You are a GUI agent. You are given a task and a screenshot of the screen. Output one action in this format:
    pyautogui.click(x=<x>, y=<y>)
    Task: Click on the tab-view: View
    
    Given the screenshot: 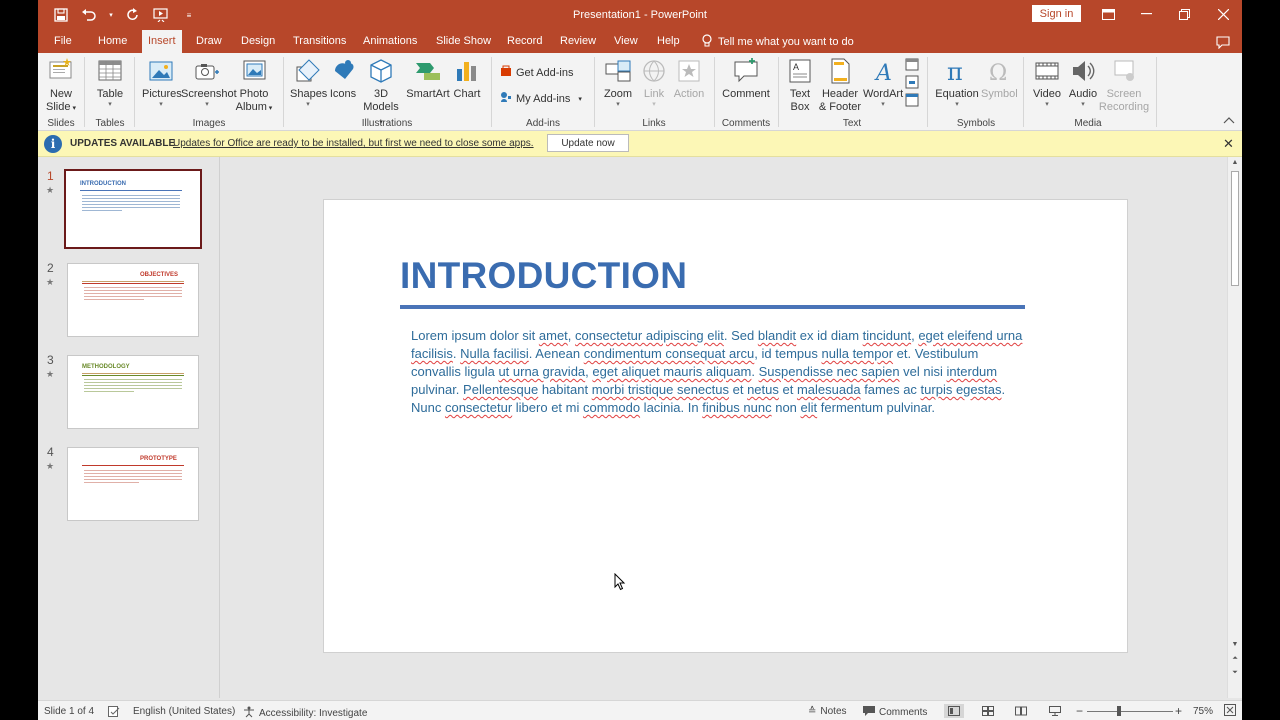 What is the action you would take?
    pyautogui.click(x=626, y=41)
    